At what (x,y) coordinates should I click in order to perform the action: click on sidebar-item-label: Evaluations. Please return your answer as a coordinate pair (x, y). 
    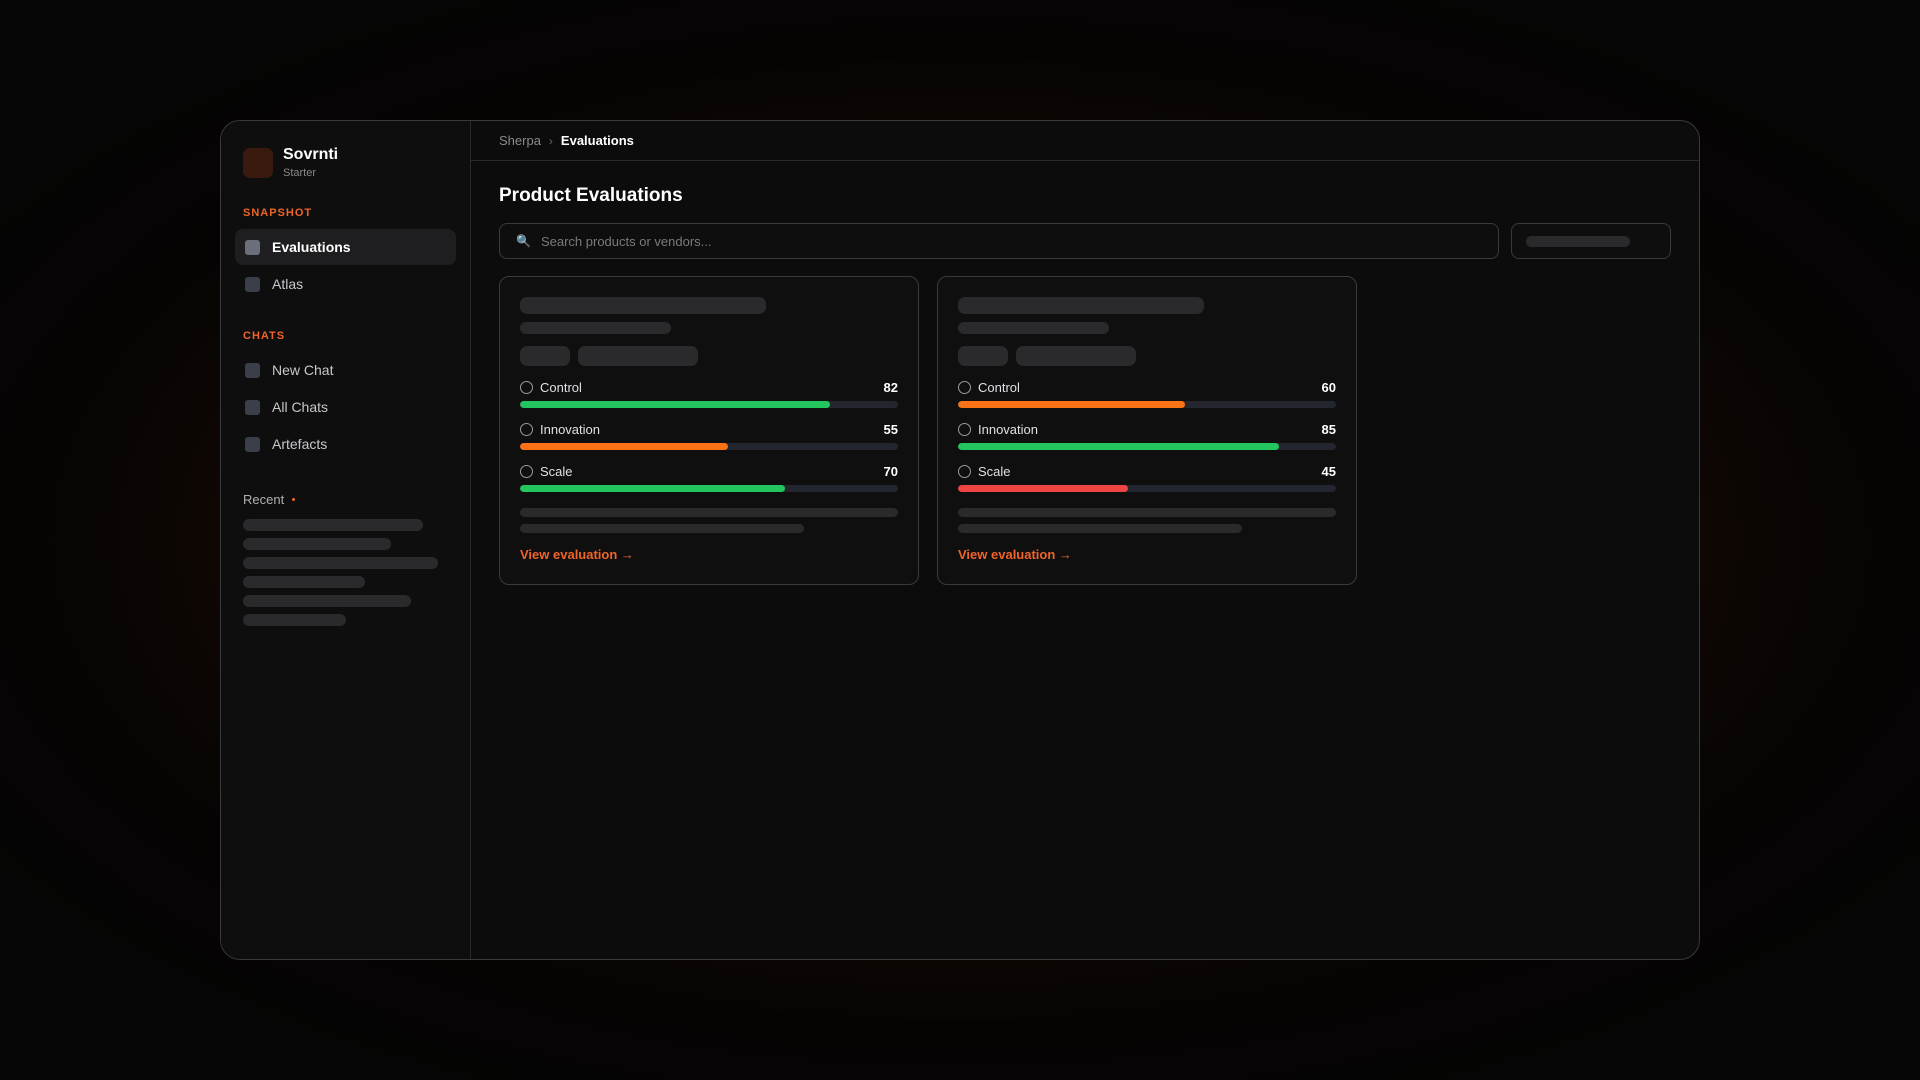
    Looking at the image, I should click on (311, 247).